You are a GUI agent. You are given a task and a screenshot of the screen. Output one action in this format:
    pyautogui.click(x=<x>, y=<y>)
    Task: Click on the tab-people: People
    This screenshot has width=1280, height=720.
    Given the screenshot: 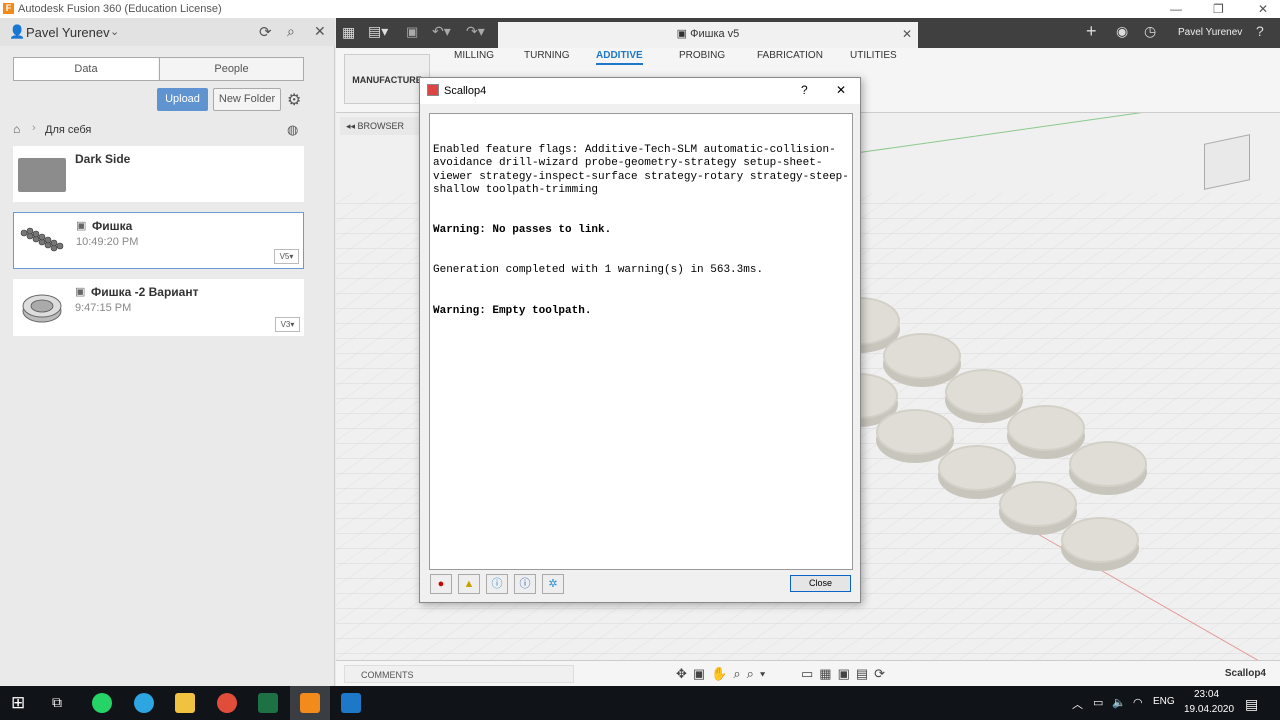 What is the action you would take?
    pyautogui.click(x=231, y=69)
    